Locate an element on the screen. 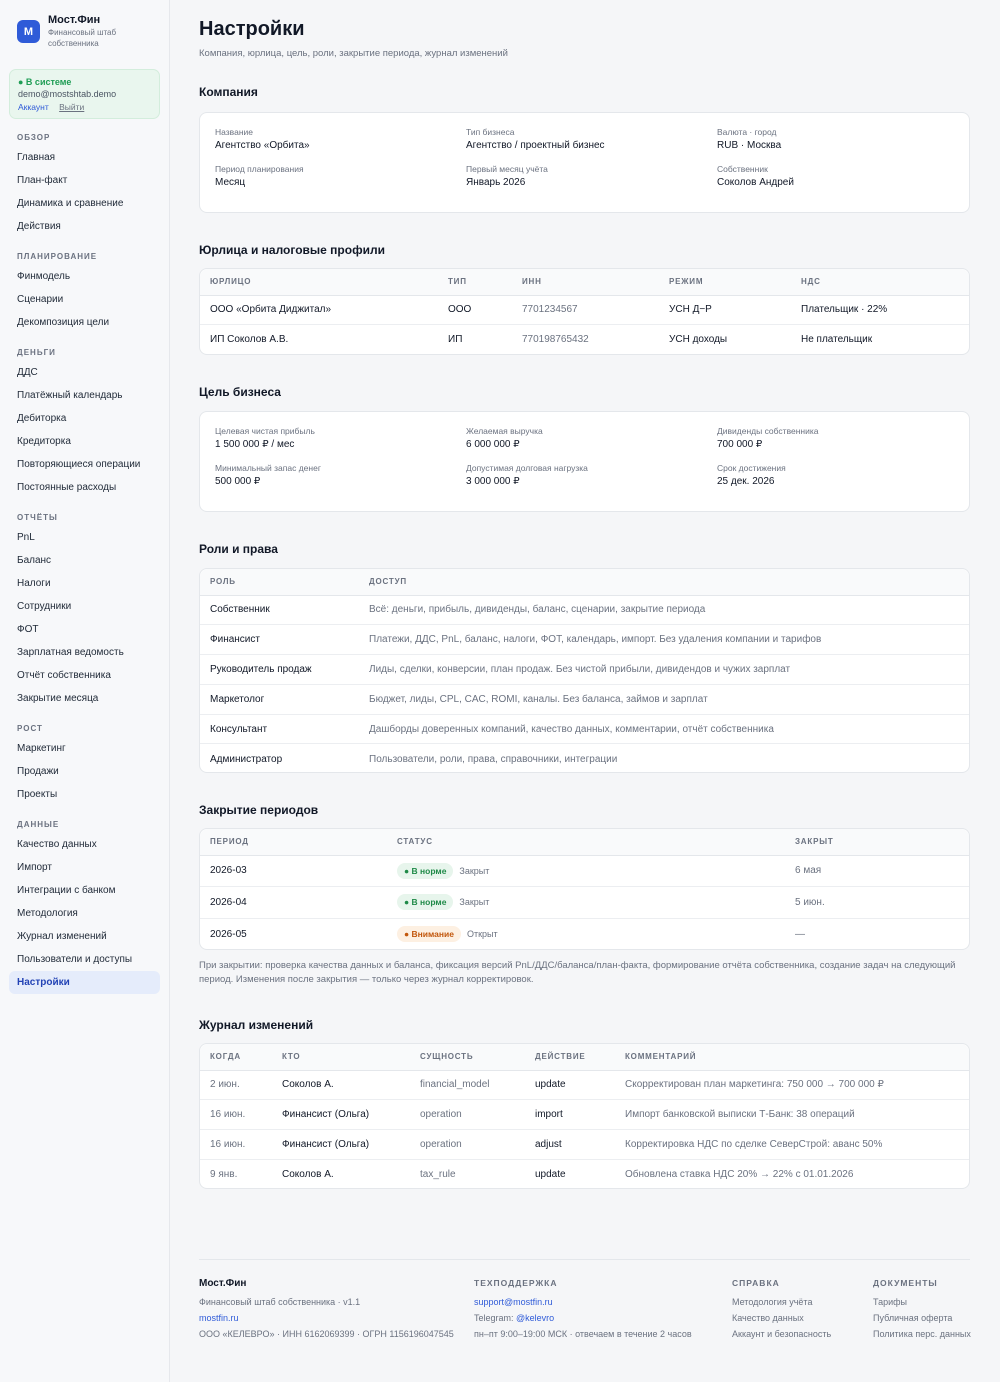  sidebar-item-методология: Методология is located at coordinates (84, 913).